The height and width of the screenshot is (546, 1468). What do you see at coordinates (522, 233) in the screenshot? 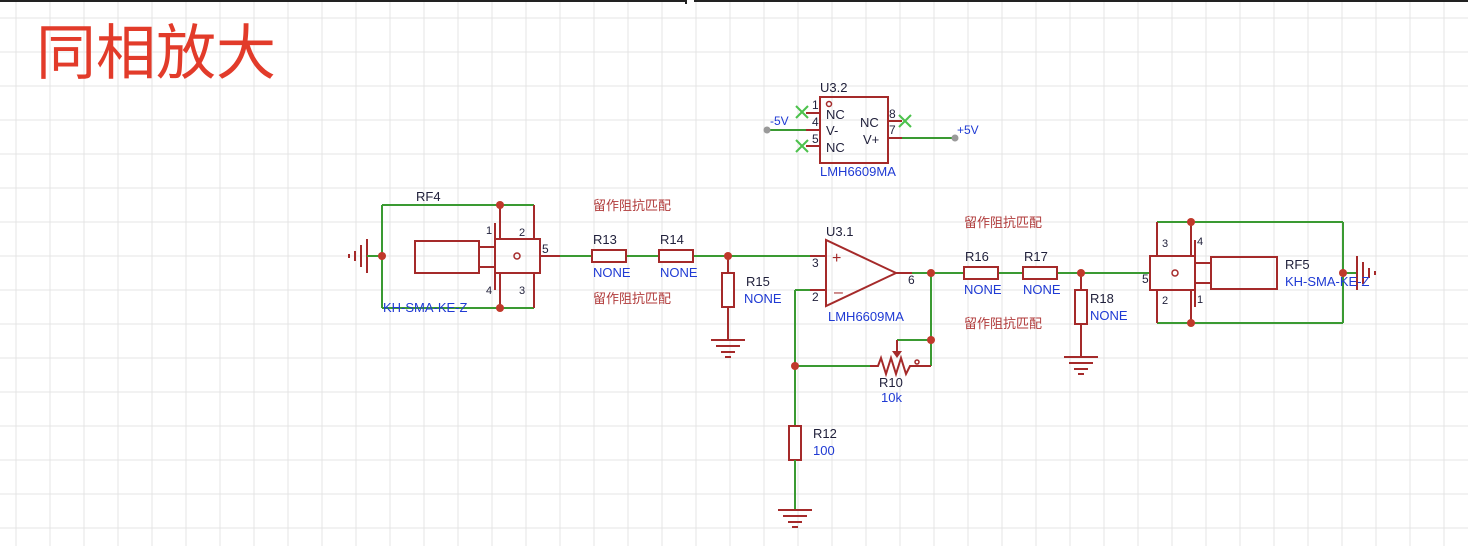
I see `rf4-pin-num: 2` at bounding box center [522, 233].